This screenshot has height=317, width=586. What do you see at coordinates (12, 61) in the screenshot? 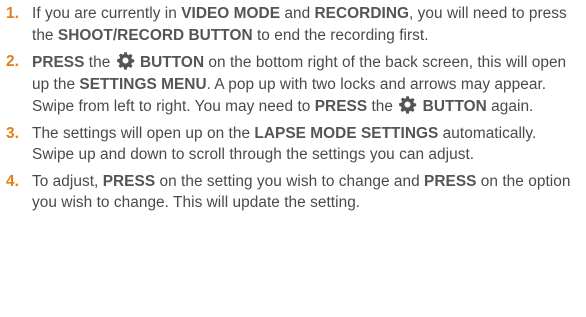
I see `step-number: 2.` at bounding box center [12, 61].